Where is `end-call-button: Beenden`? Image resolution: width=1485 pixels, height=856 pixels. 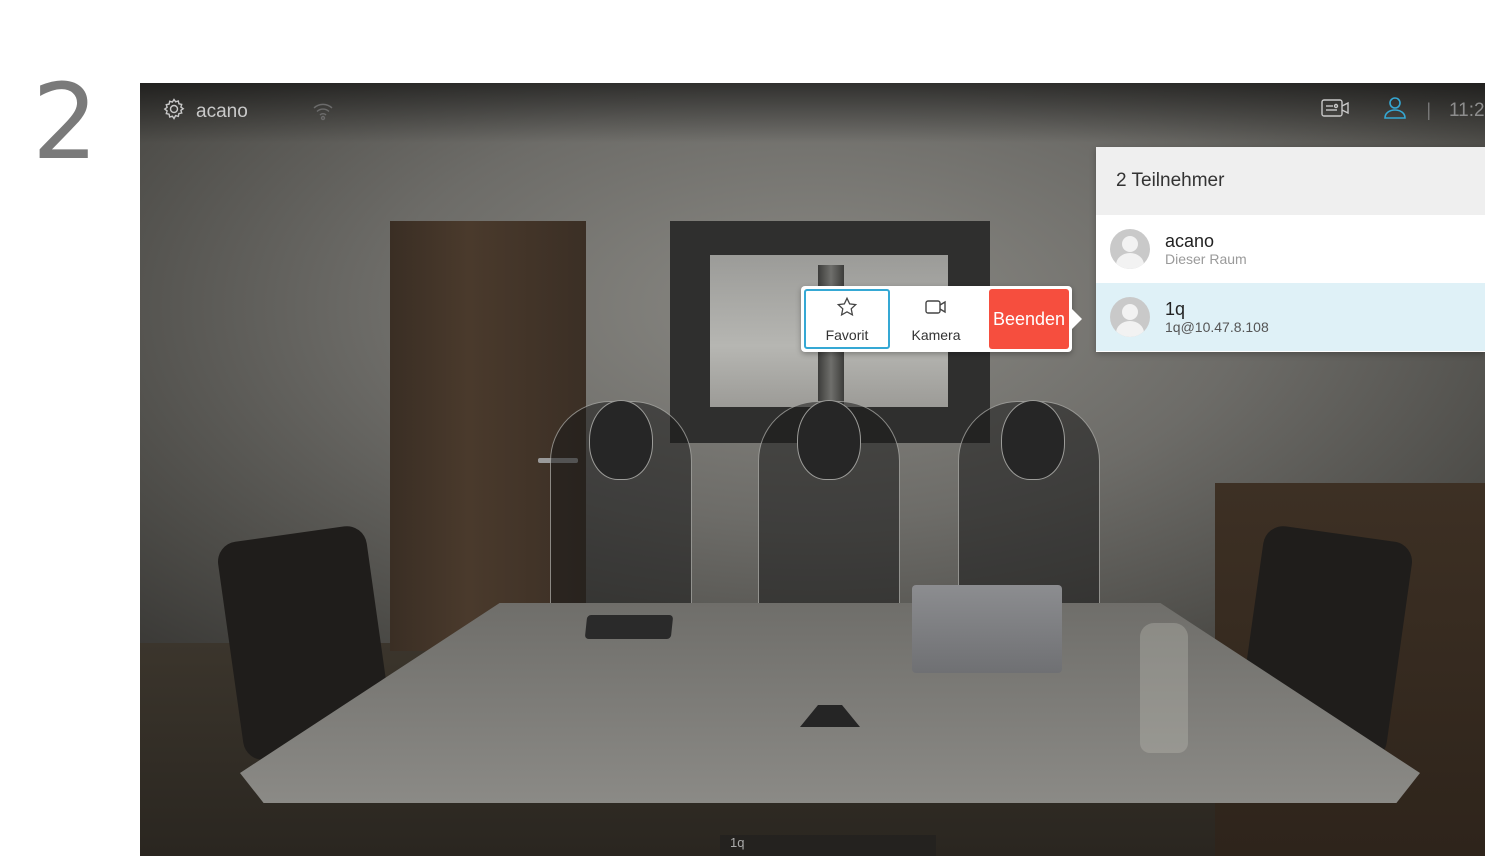 end-call-button: Beenden is located at coordinates (1029, 319).